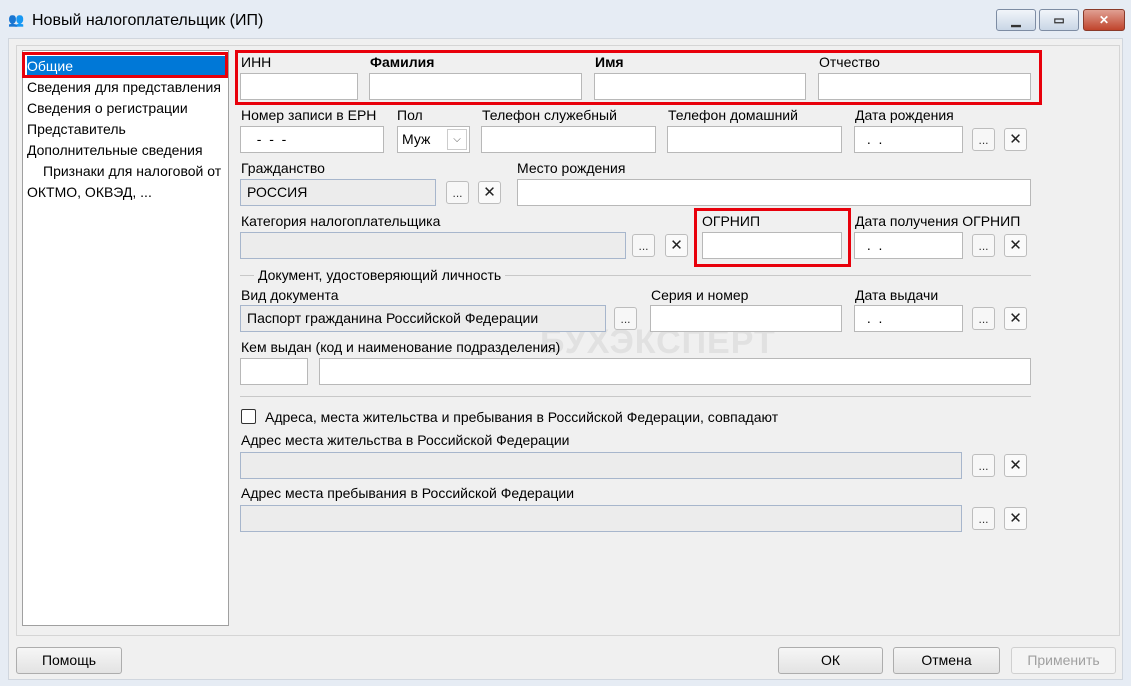  What do you see at coordinates (908, 318) in the screenshot?
I see `doc-date-input: . .` at bounding box center [908, 318].